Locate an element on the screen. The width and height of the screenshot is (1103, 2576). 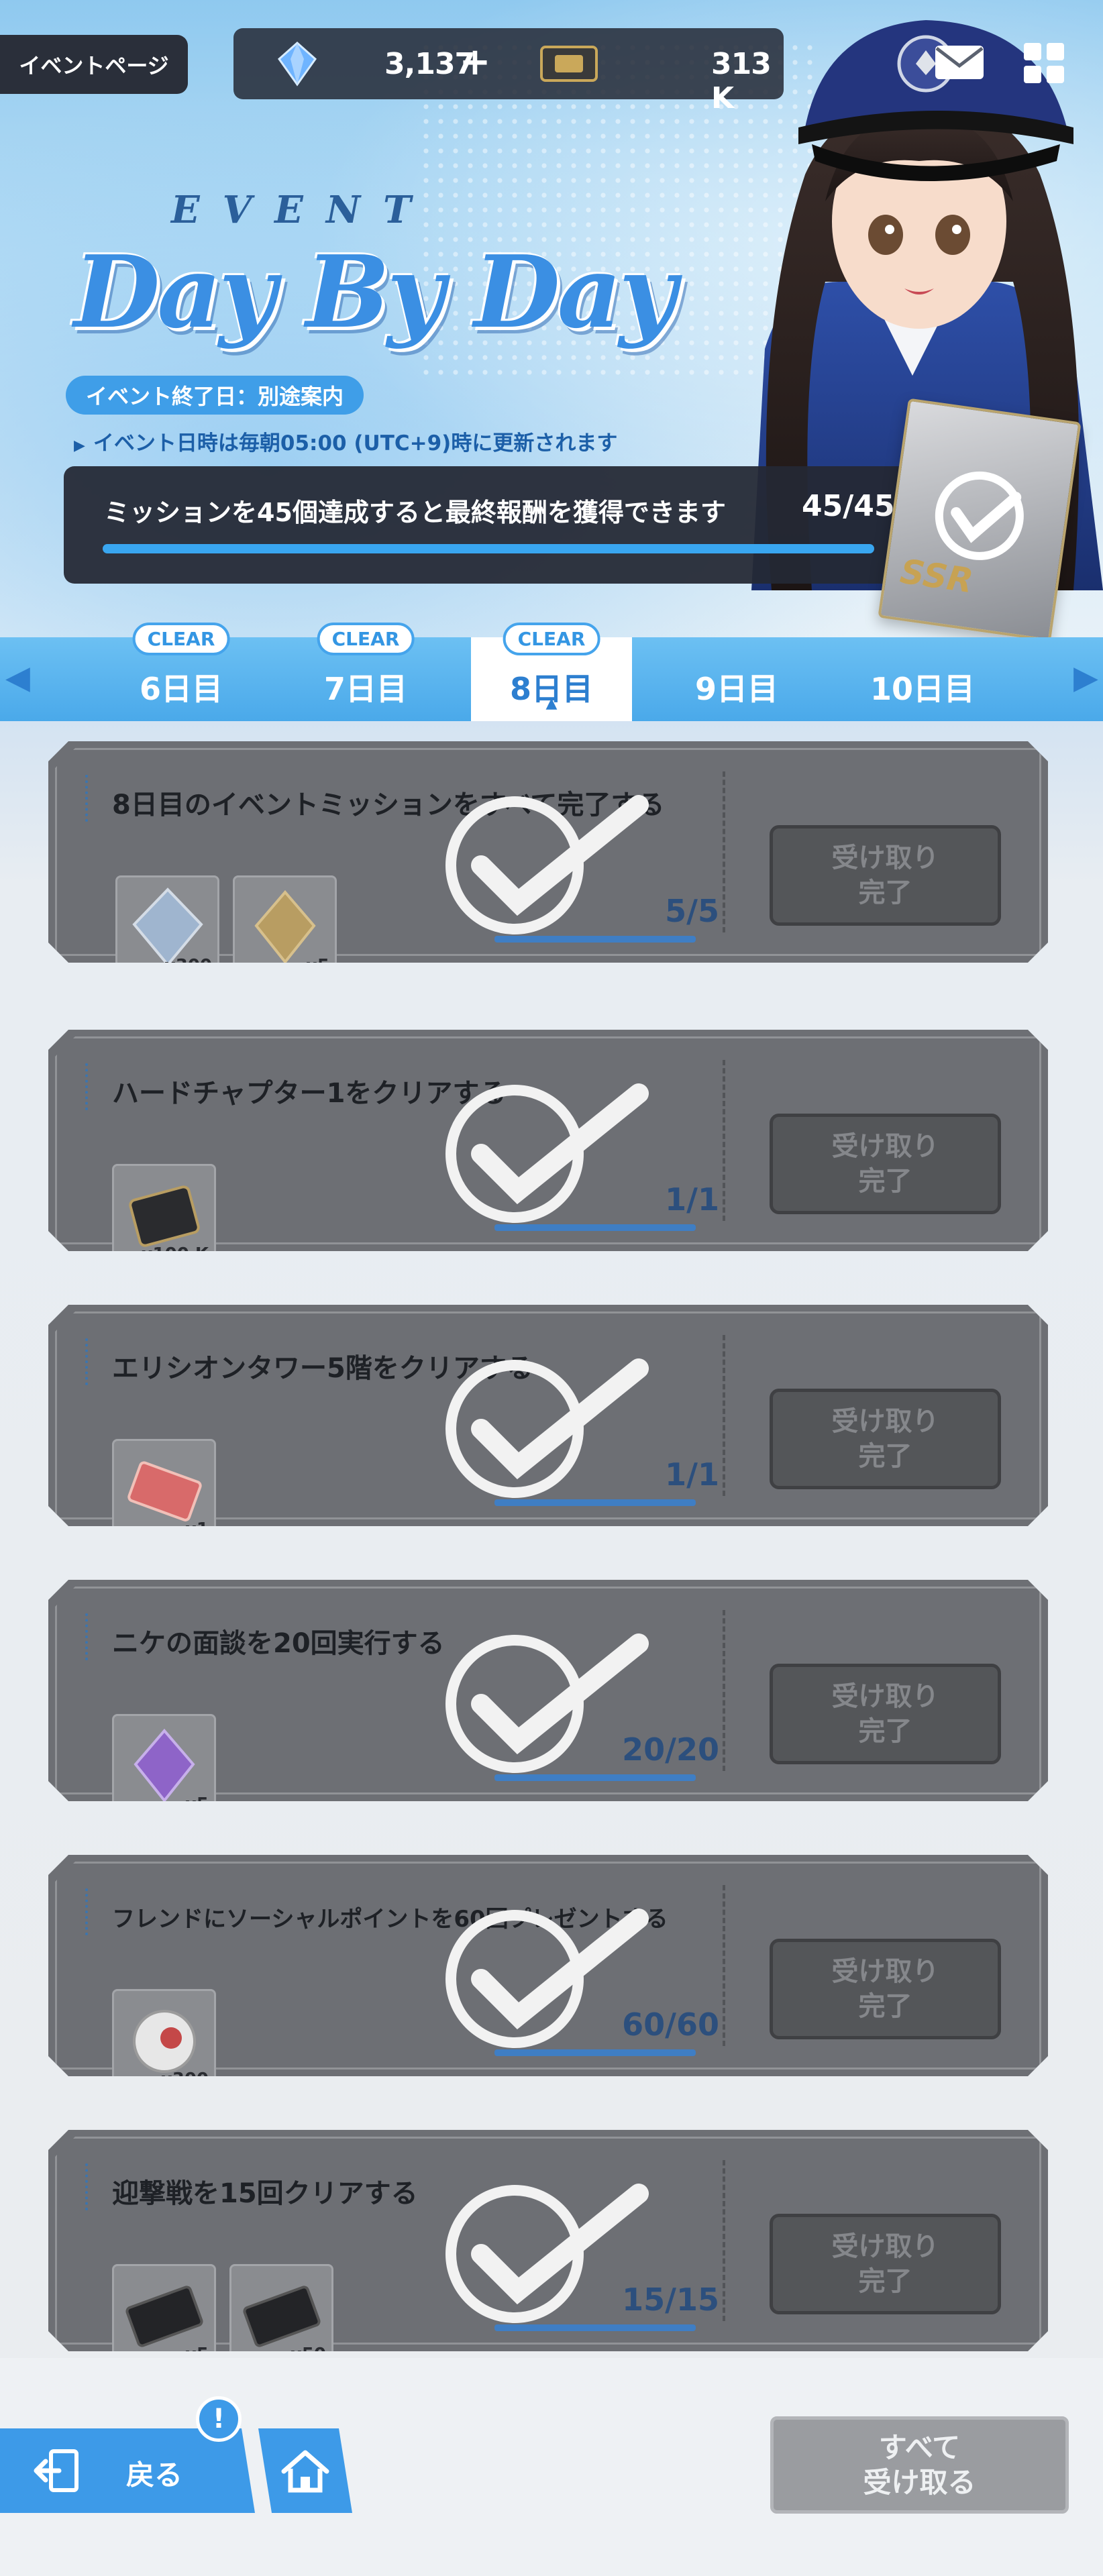
mission-card: 迎撃戦を15回クリアする x5 x50 15/15 受け取り 完了 is located at coordinates (548, 2240).